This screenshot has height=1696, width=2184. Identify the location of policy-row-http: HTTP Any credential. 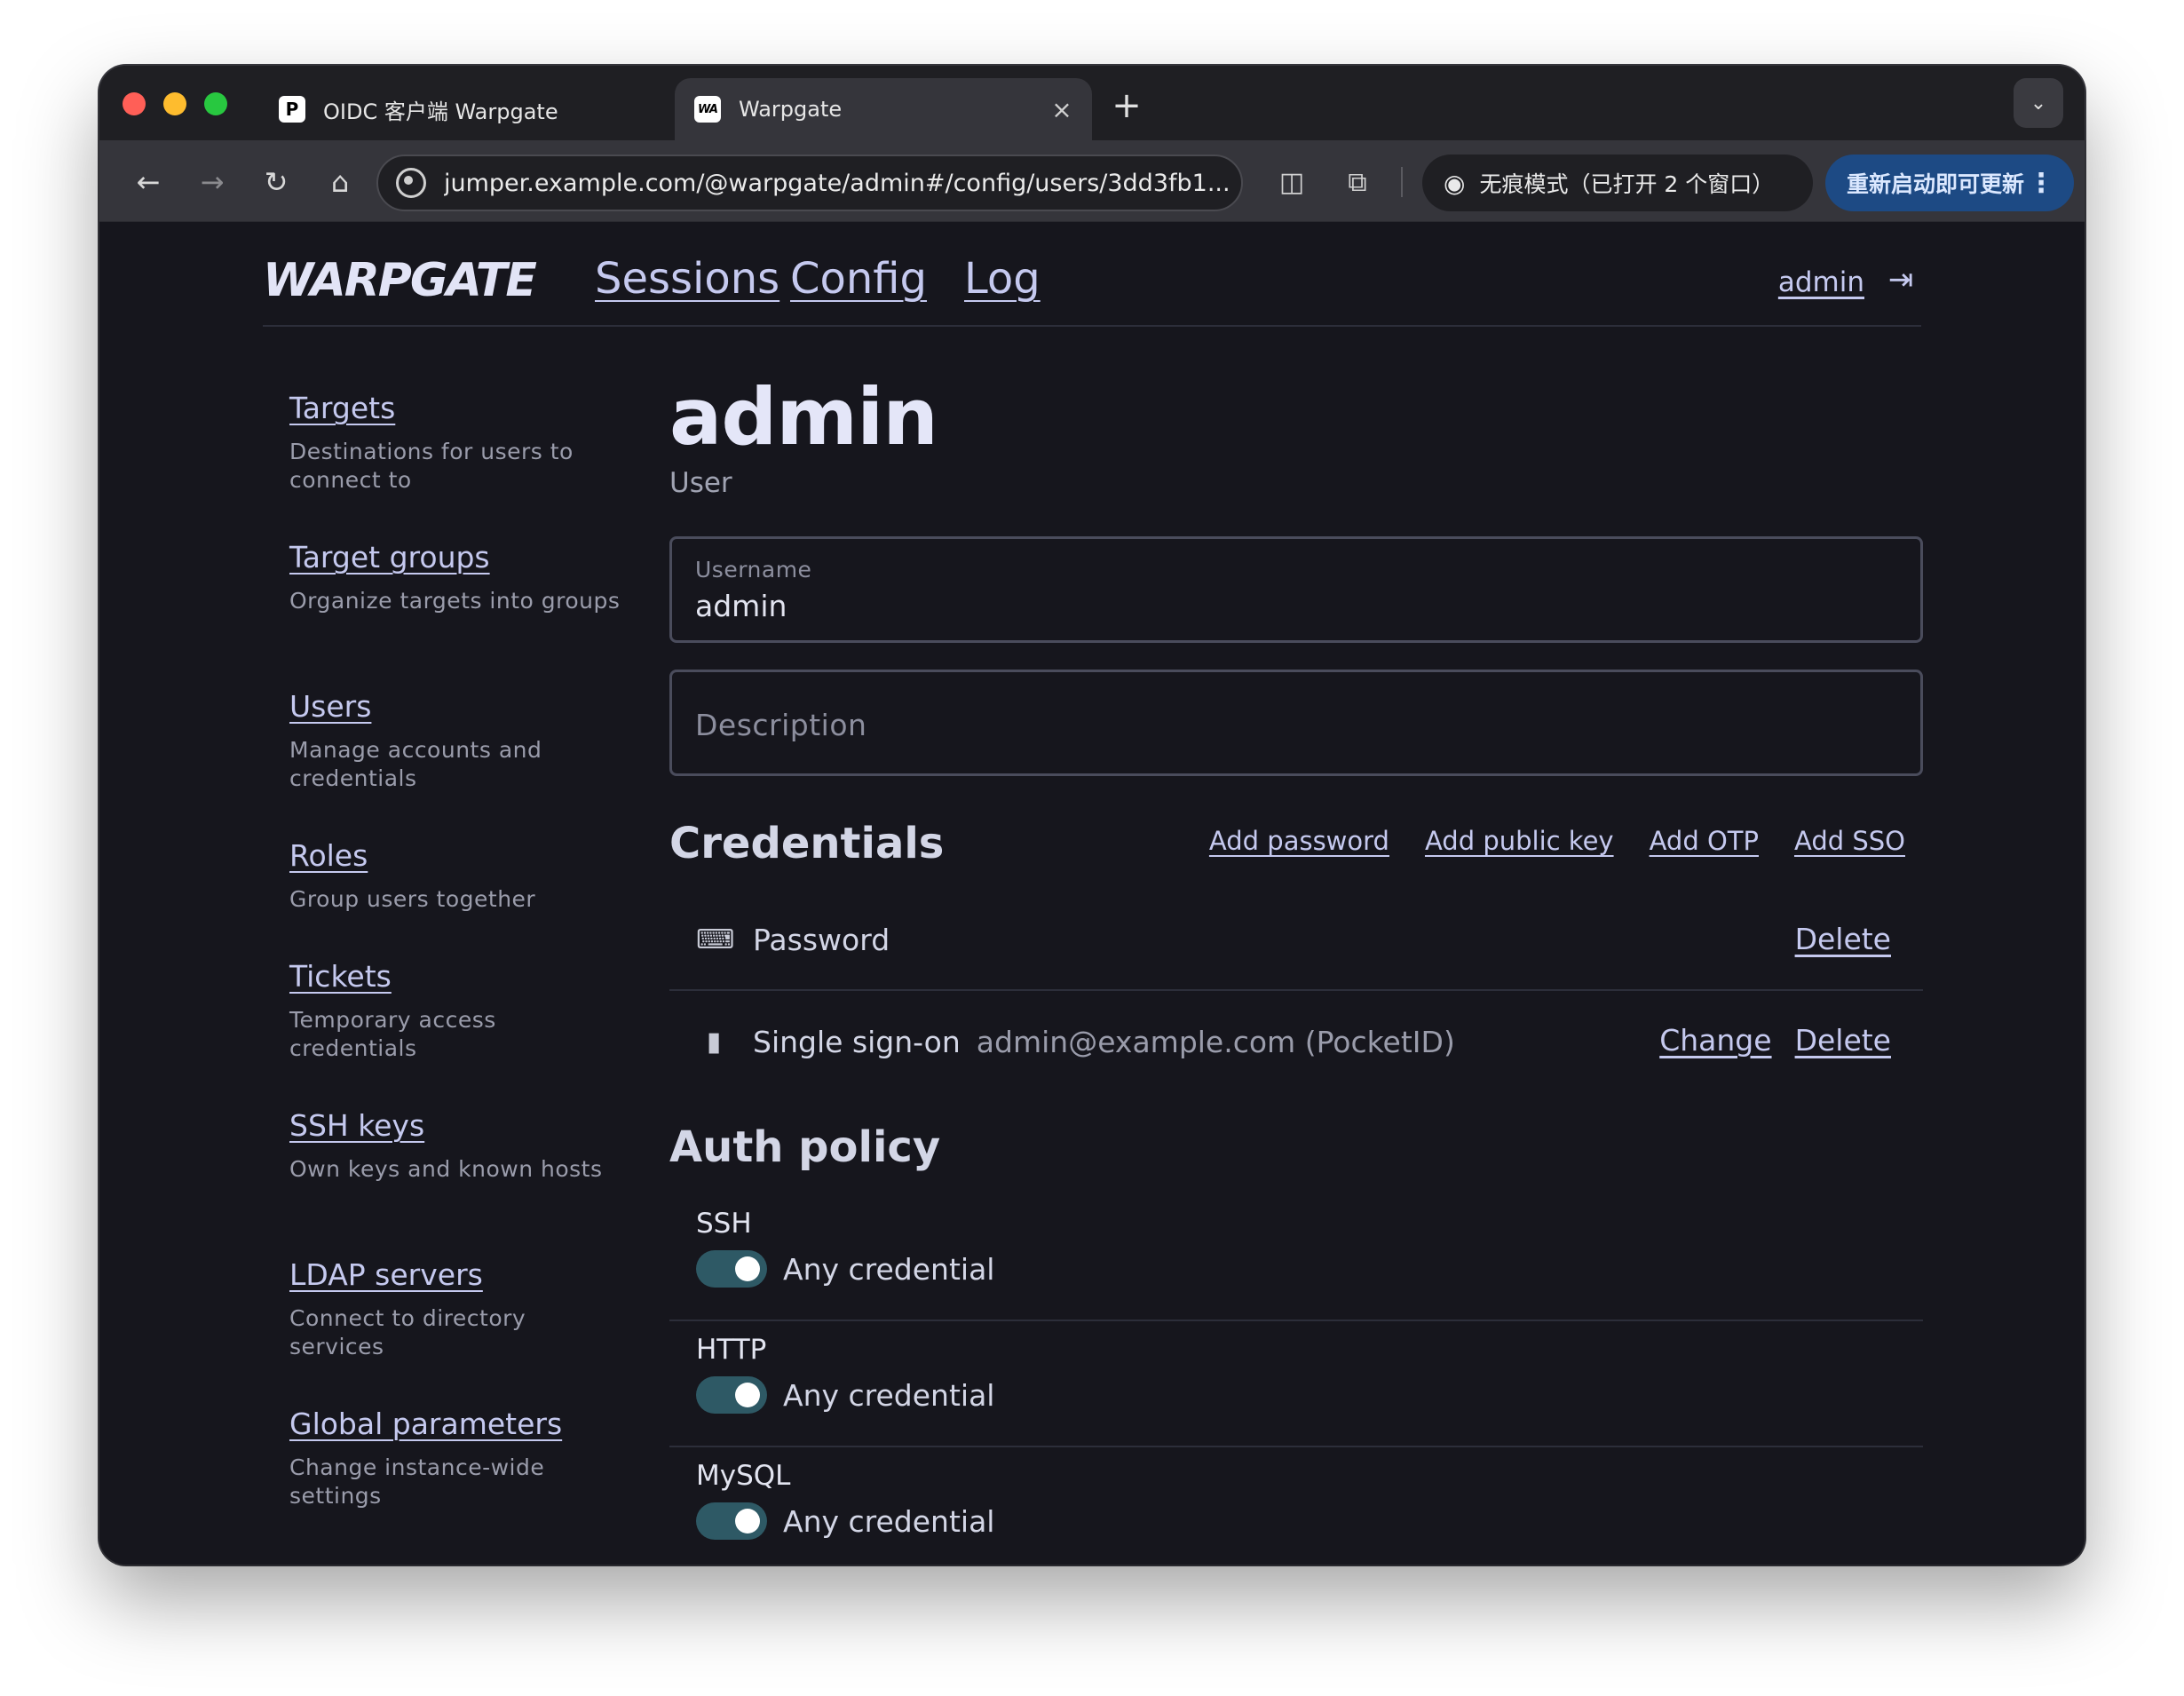
(1296, 1384).